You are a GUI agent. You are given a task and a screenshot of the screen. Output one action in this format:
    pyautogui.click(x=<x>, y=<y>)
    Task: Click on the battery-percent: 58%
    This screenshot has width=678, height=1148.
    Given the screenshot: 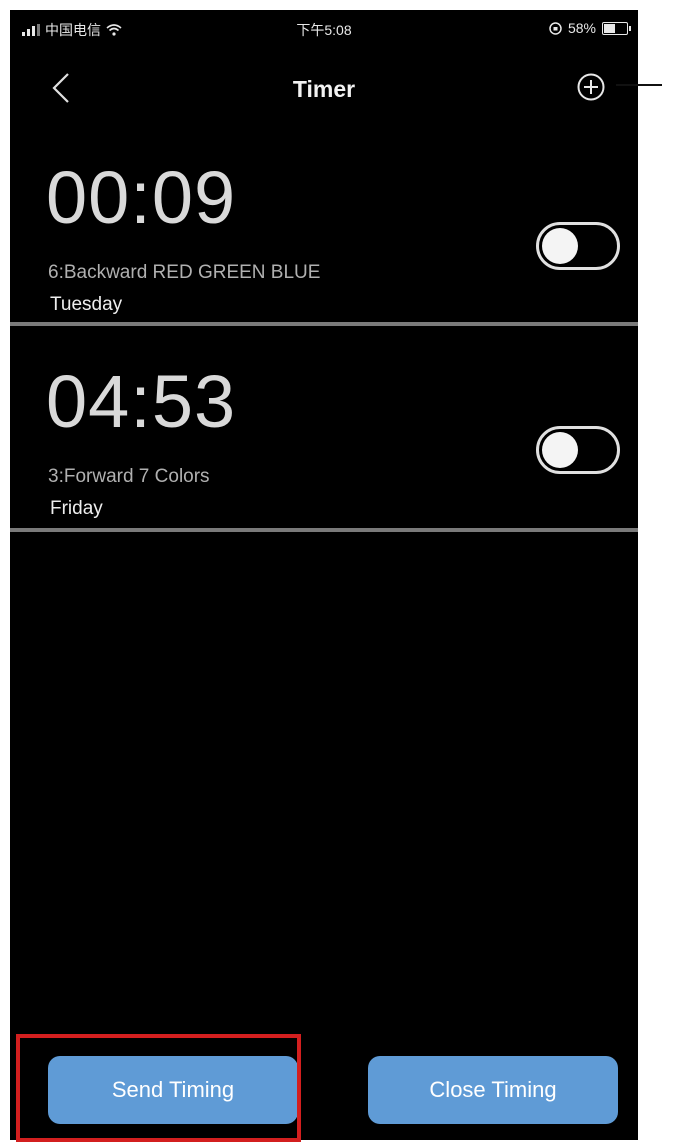 What is the action you would take?
    pyautogui.click(x=581, y=28)
    